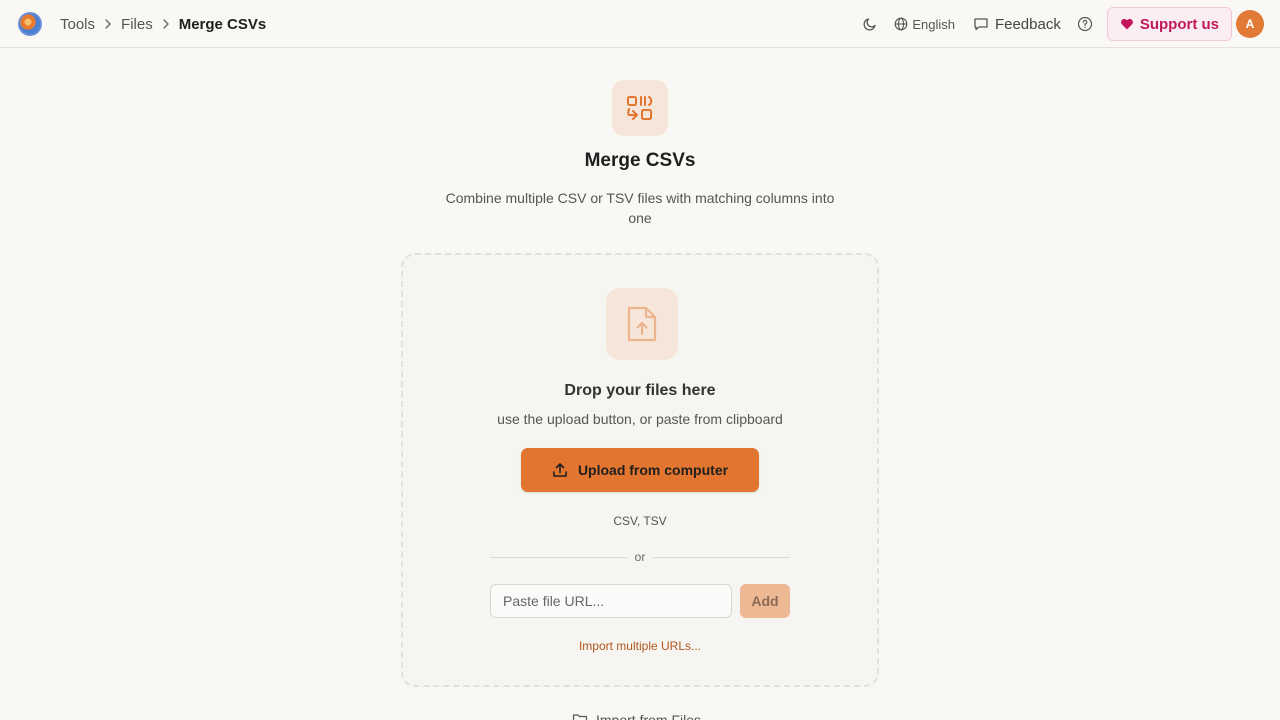 The image size is (1280, 720). Describe the element at coordinates (981, 24) in the screenshot. I see `message-square-icon` at that location.